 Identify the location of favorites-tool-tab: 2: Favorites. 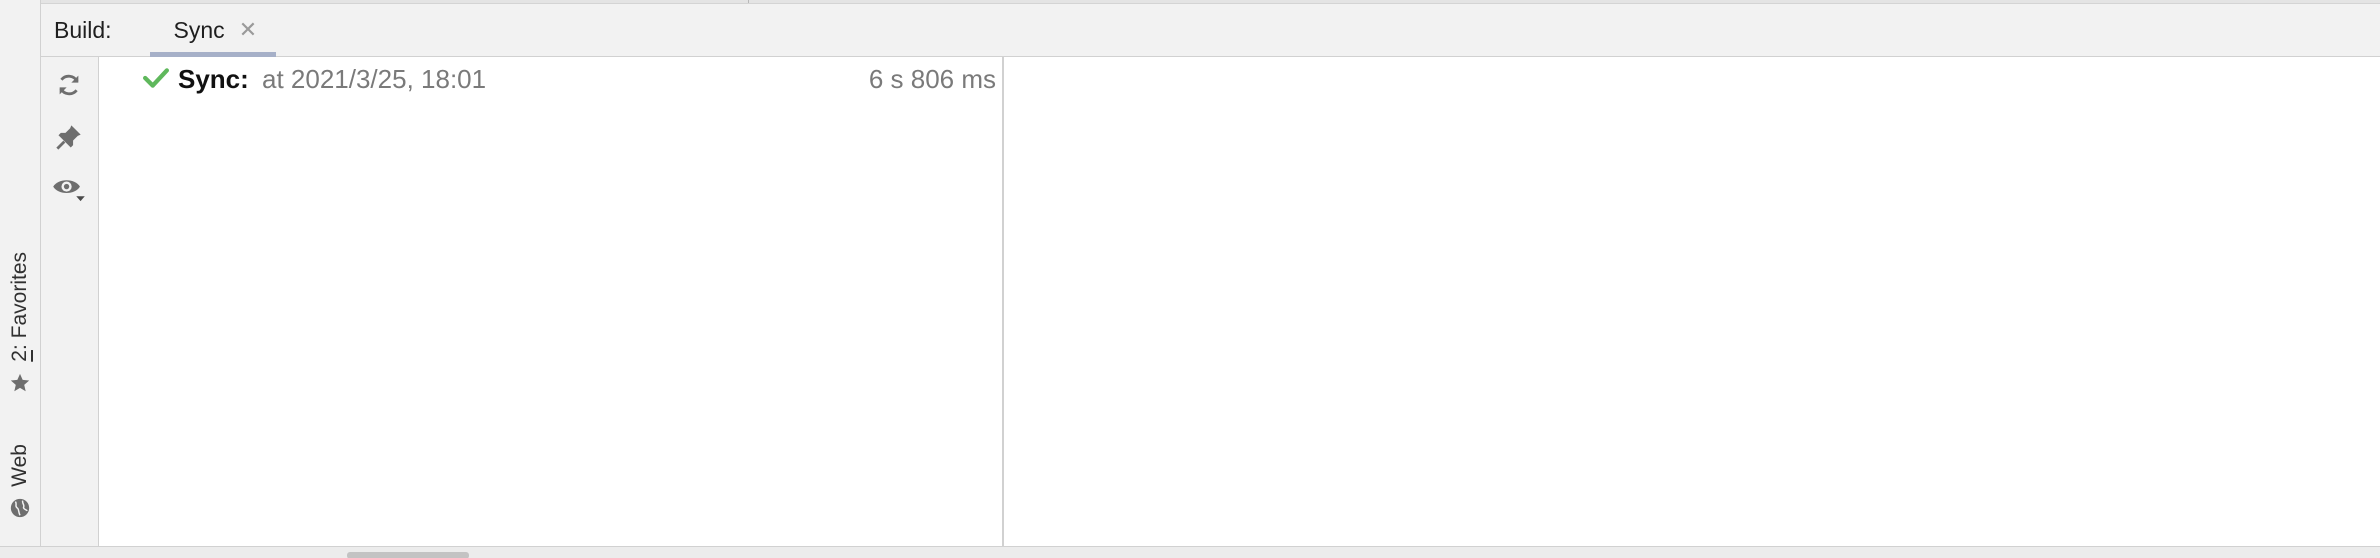
(20, 325).